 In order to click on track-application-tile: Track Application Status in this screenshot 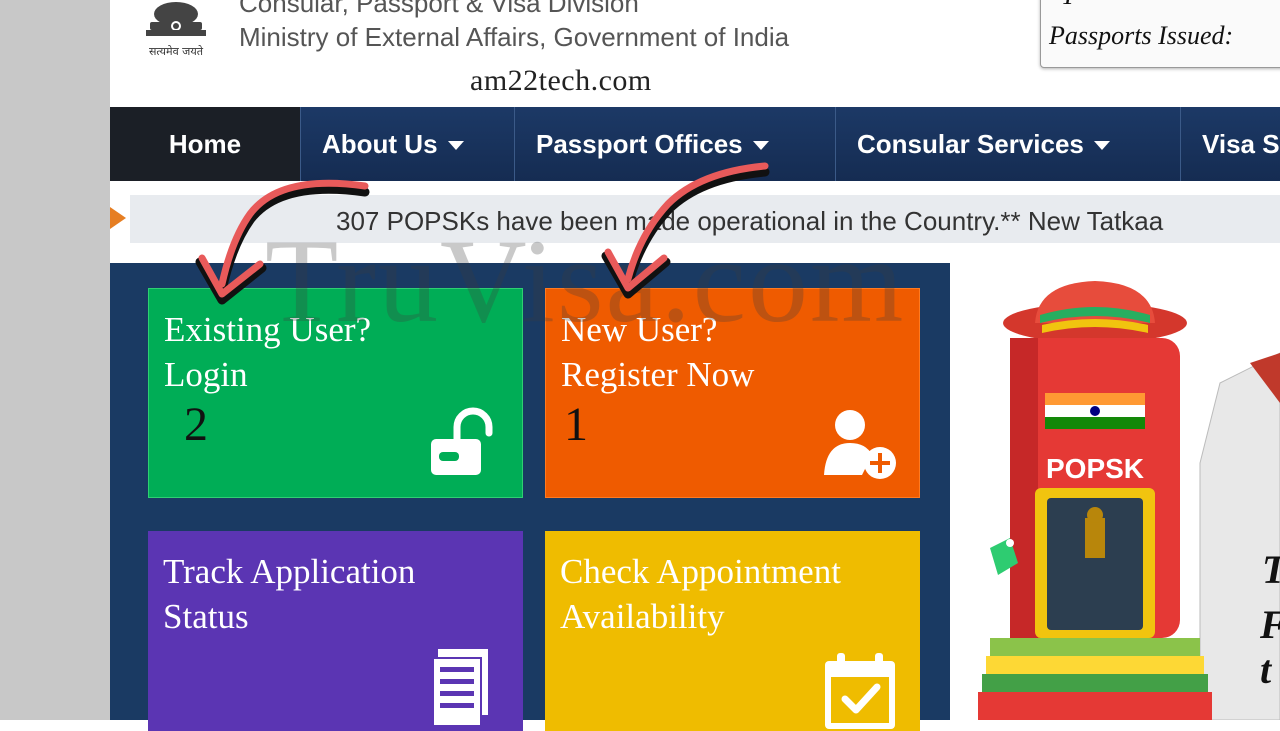, I will do `click(335, 631)`.